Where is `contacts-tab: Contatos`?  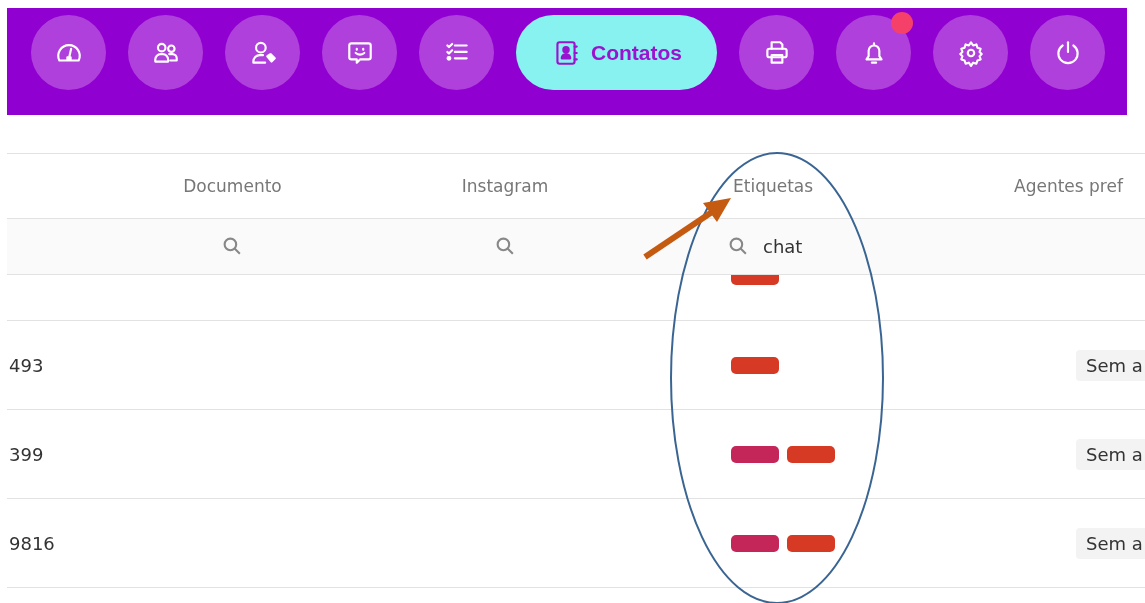
contacts-tab: Contatos is located at coordinates (616, 52).